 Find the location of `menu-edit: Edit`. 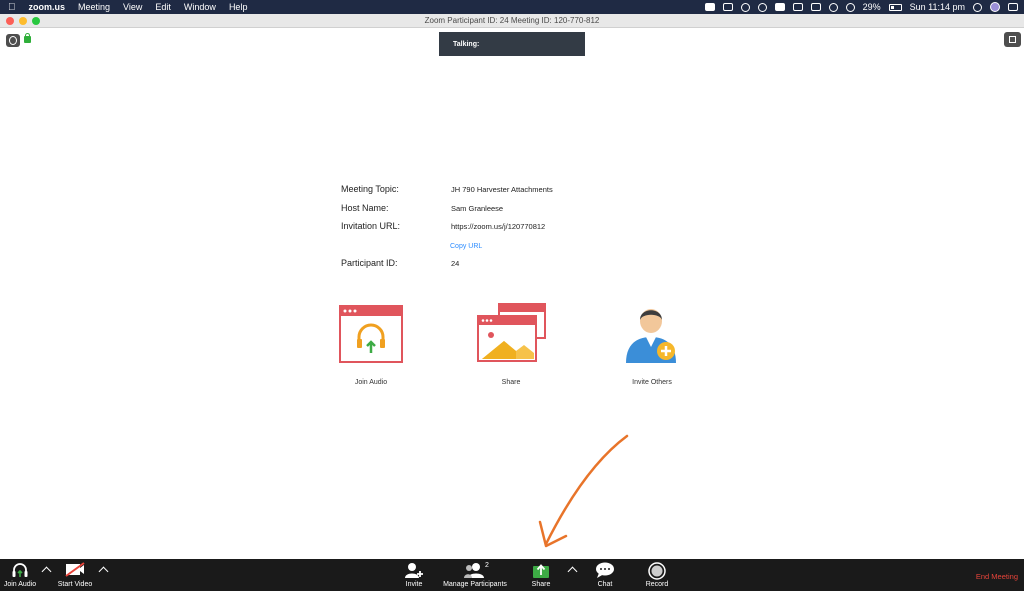

menu-edit: Edit is located at coordinates (163, 7).